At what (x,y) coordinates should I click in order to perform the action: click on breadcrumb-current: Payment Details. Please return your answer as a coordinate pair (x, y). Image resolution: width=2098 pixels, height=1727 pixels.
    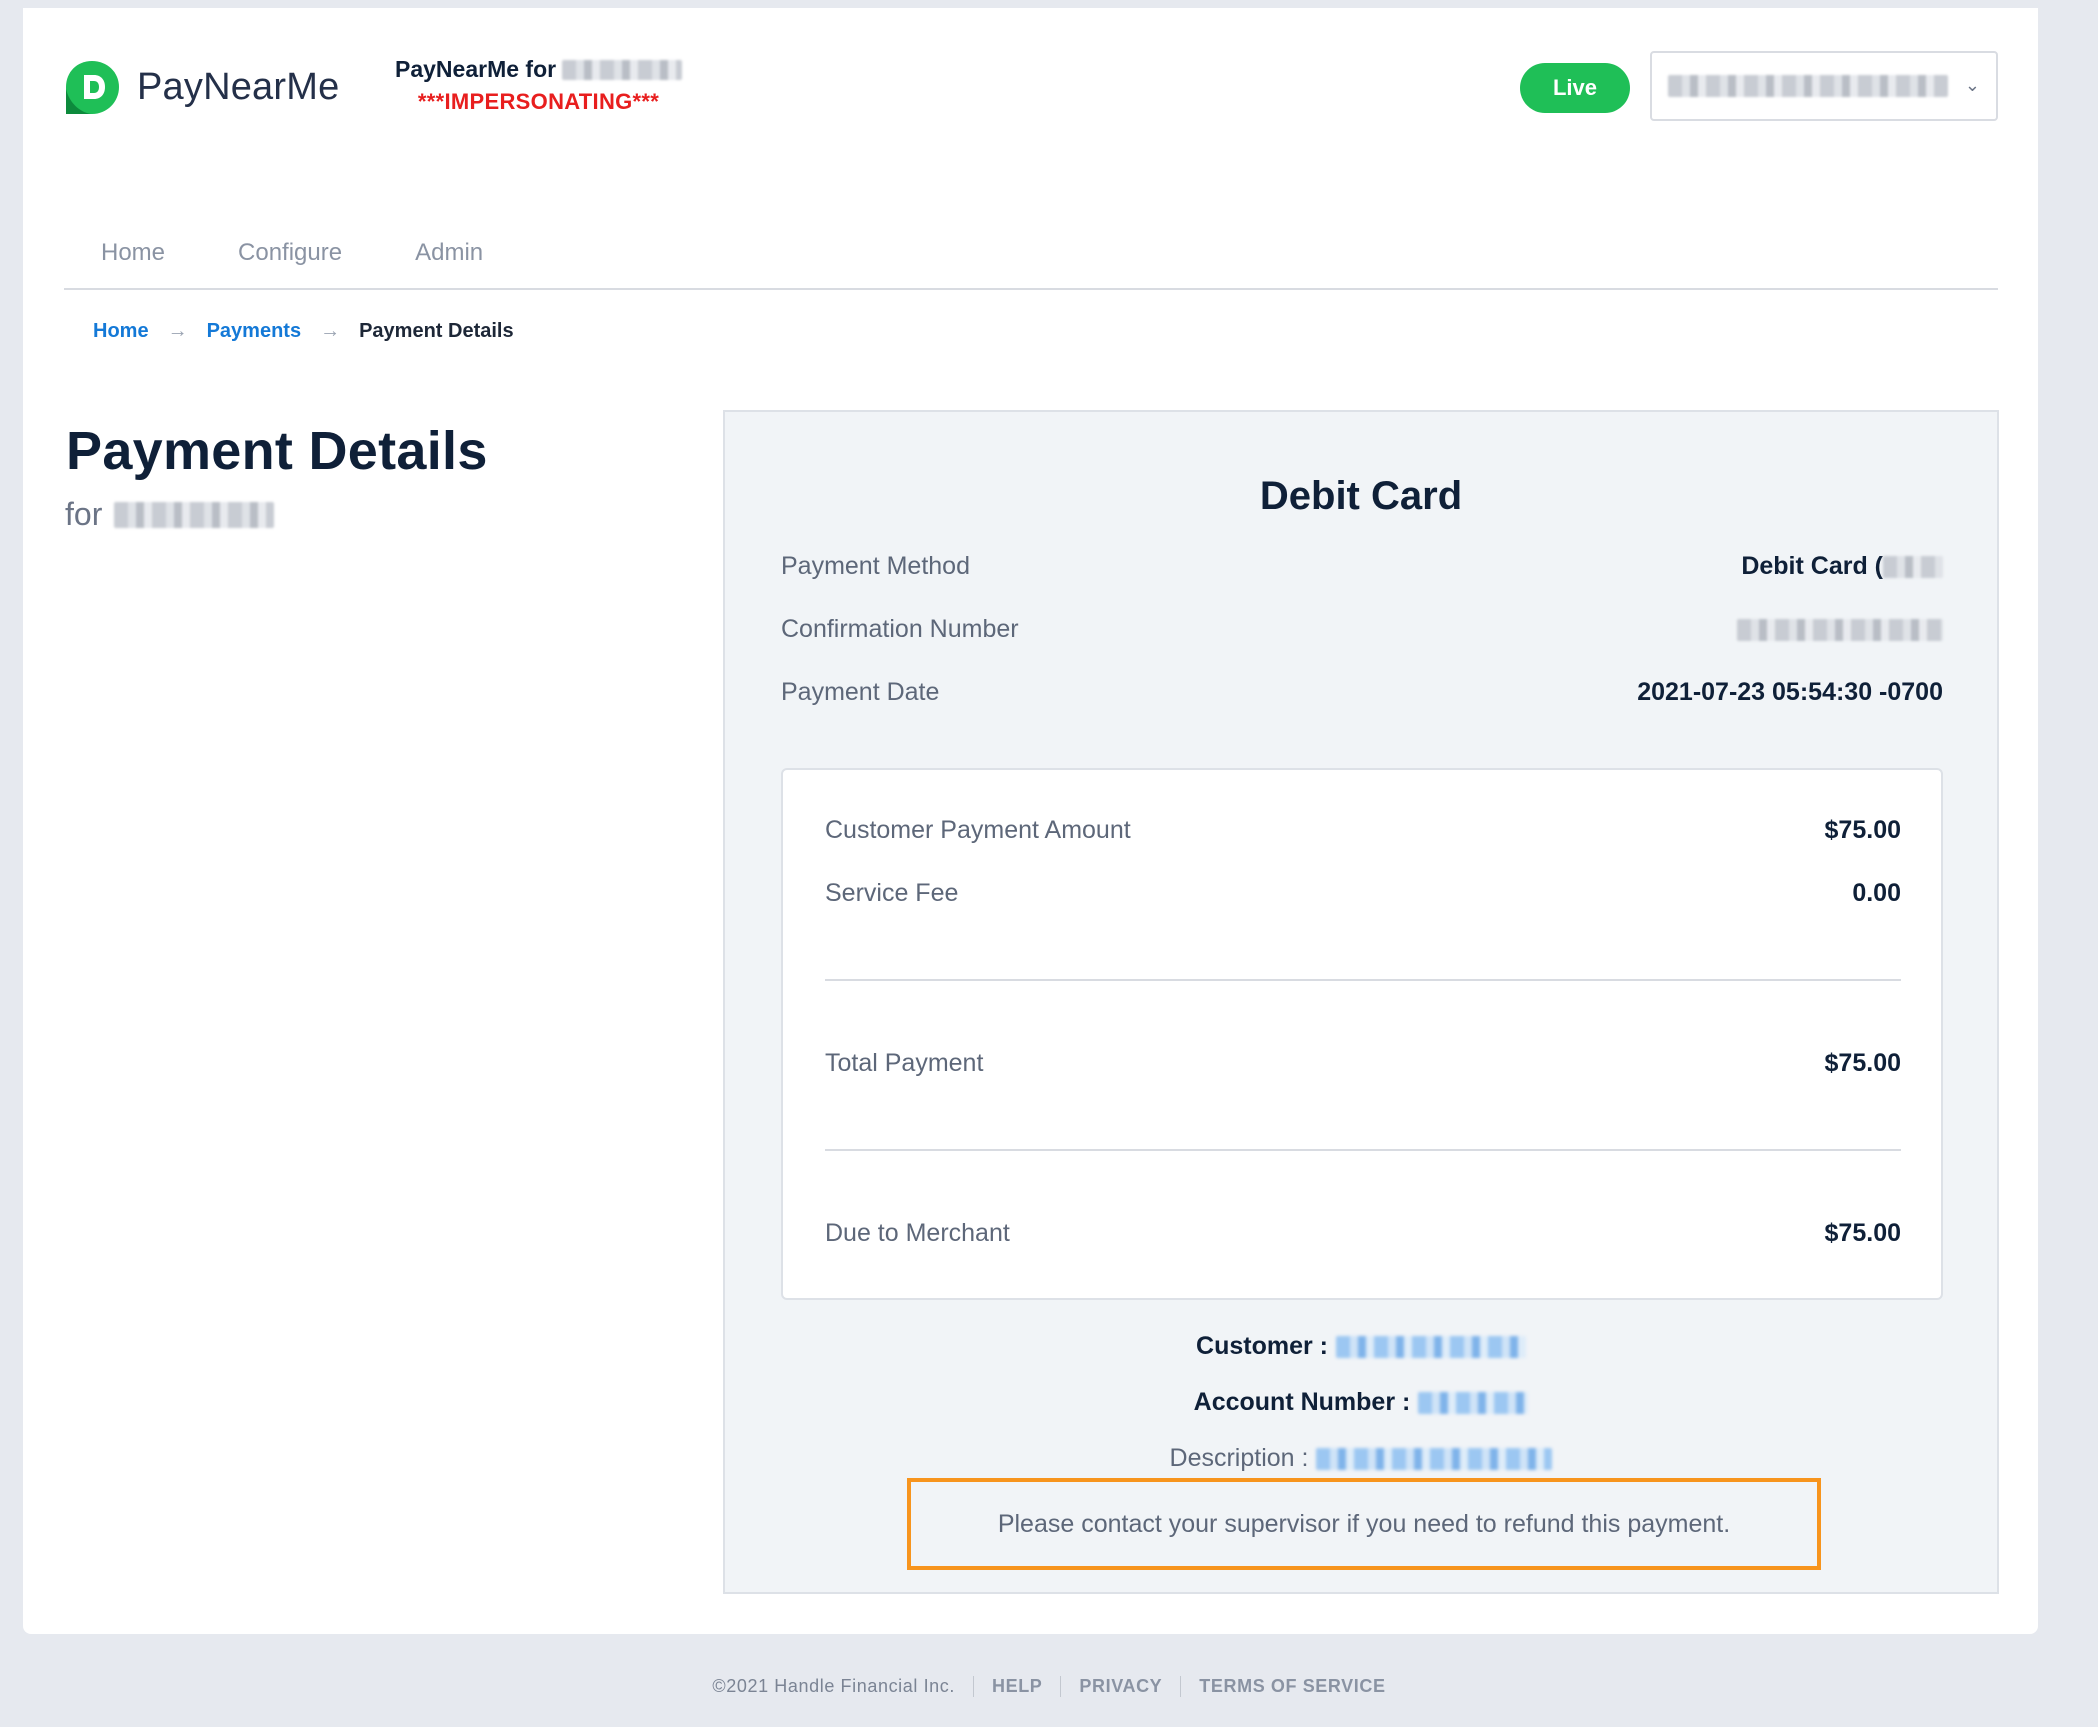
    Looking at the image, I should click on (436, 331).